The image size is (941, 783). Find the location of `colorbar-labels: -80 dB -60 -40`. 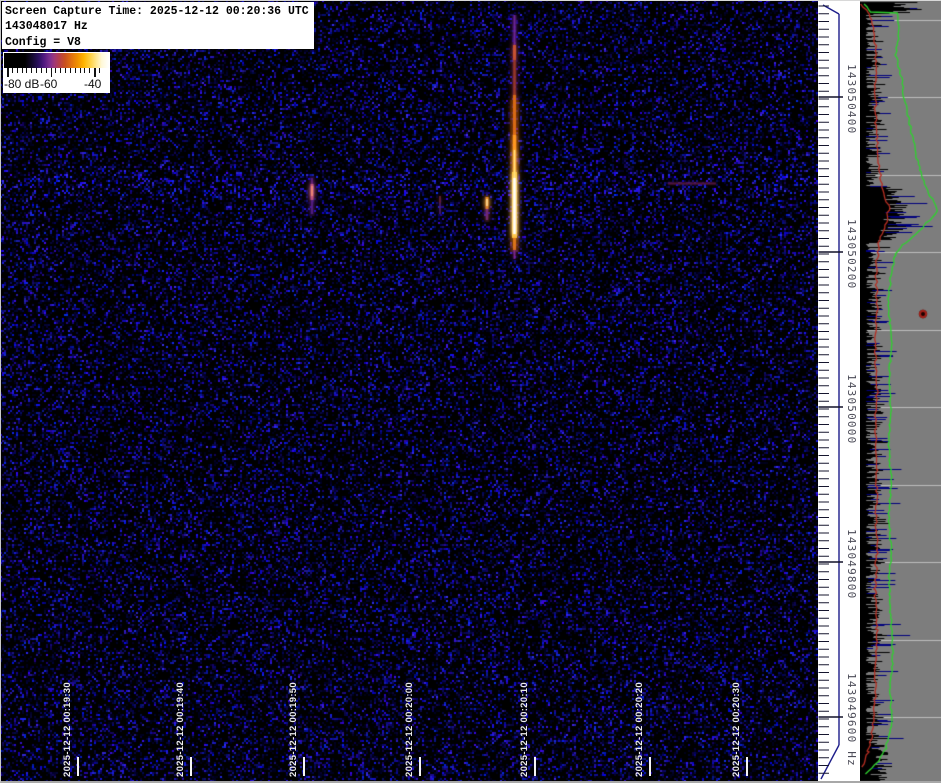

colorbar-labels: -80 dB -60 -40 is located at coordinates (56, 84).